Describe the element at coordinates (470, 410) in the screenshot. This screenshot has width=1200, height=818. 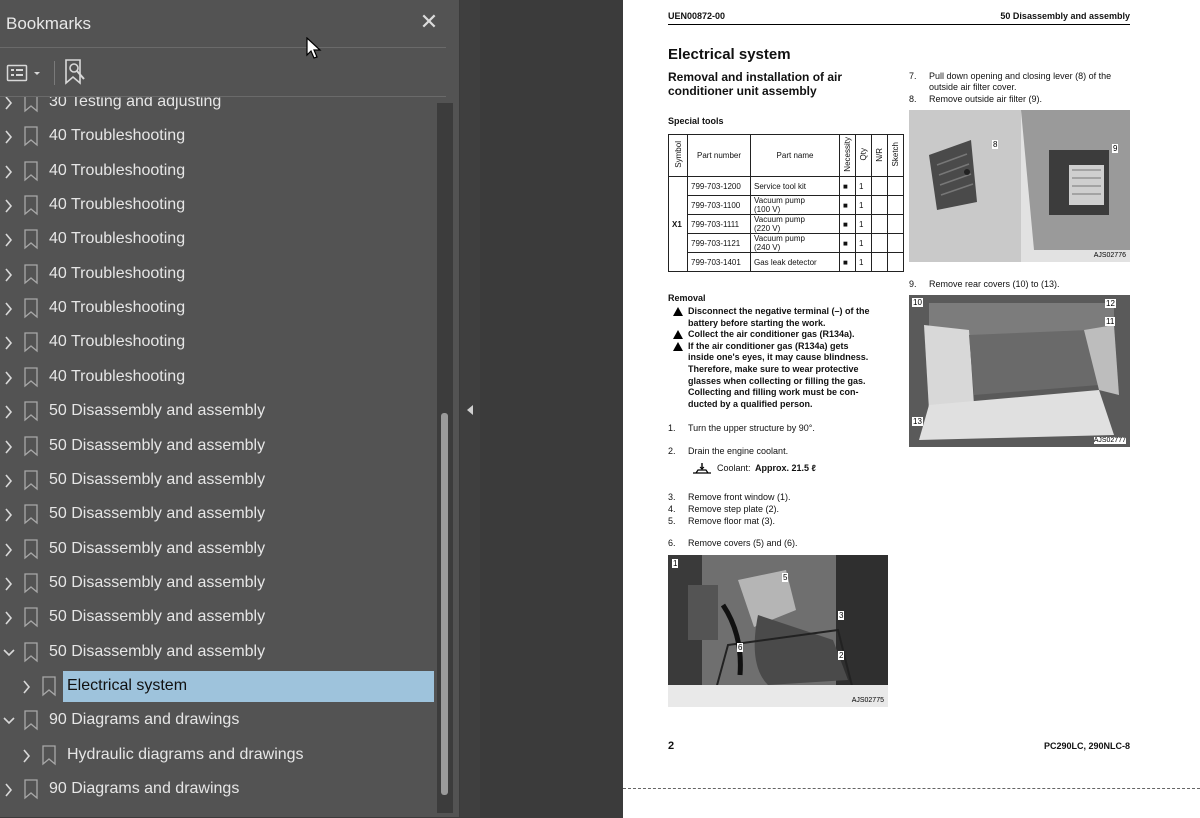
I see `collapse-panel-button` at that location.